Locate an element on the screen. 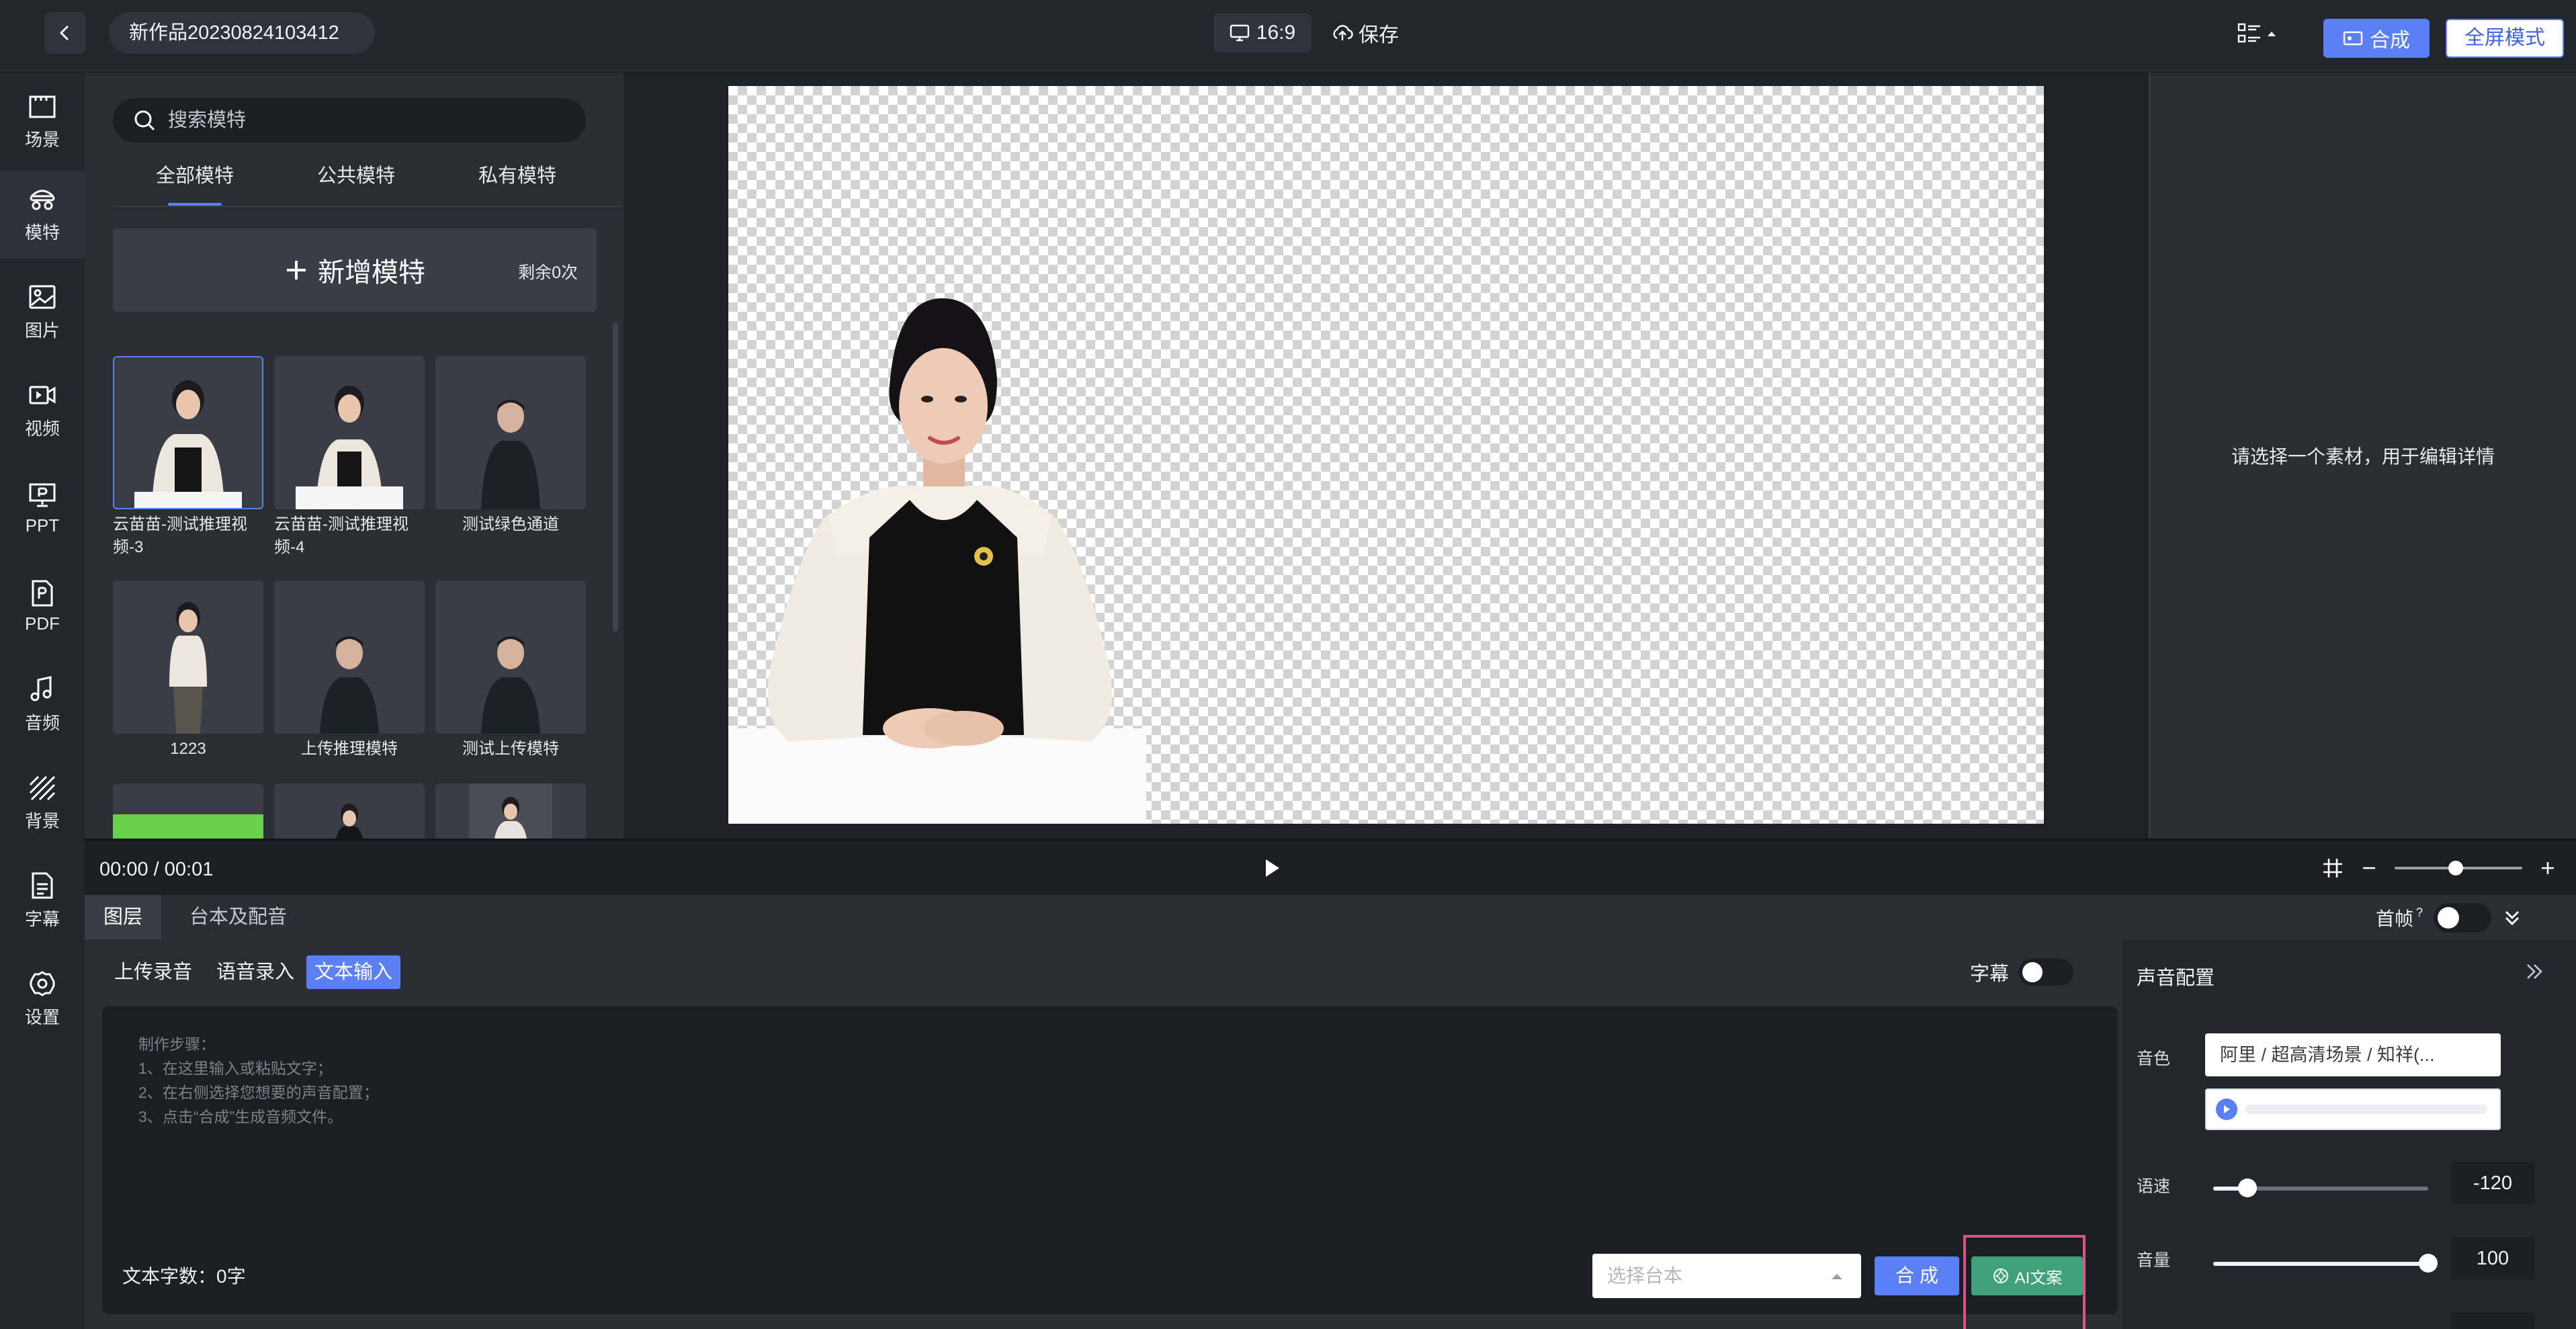 This screenshot has width=2576, height=1329. subtitle-toggle-group: 字幕 is located at coordinates (2022, 972).